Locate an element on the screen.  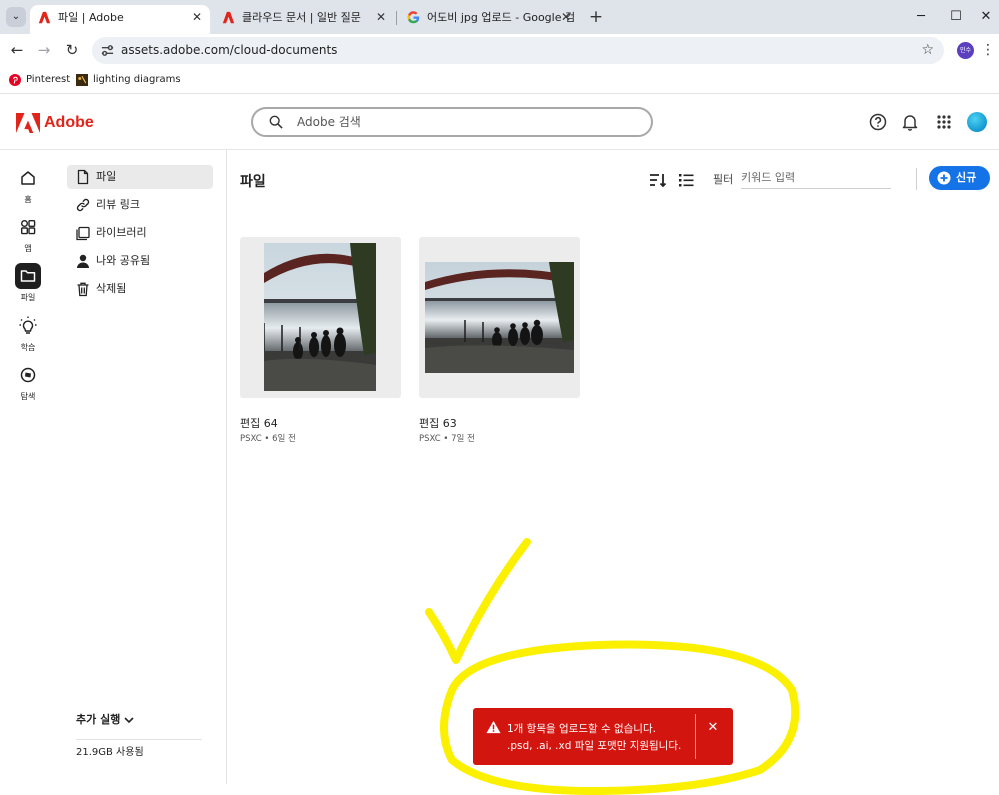
list-view-icon is located at coordinates (686, 180).